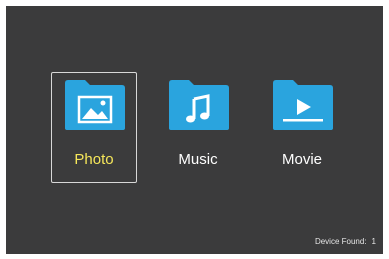 This screenshot has height=259, width=389. I want to click on device-found-count: 1, so click(373, 241).